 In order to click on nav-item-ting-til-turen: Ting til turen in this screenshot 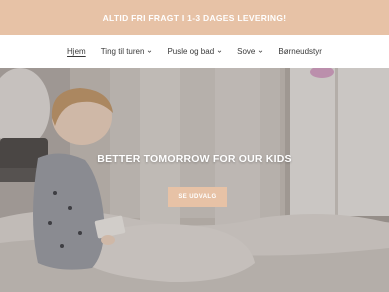, I will do `click(127, 51)`.